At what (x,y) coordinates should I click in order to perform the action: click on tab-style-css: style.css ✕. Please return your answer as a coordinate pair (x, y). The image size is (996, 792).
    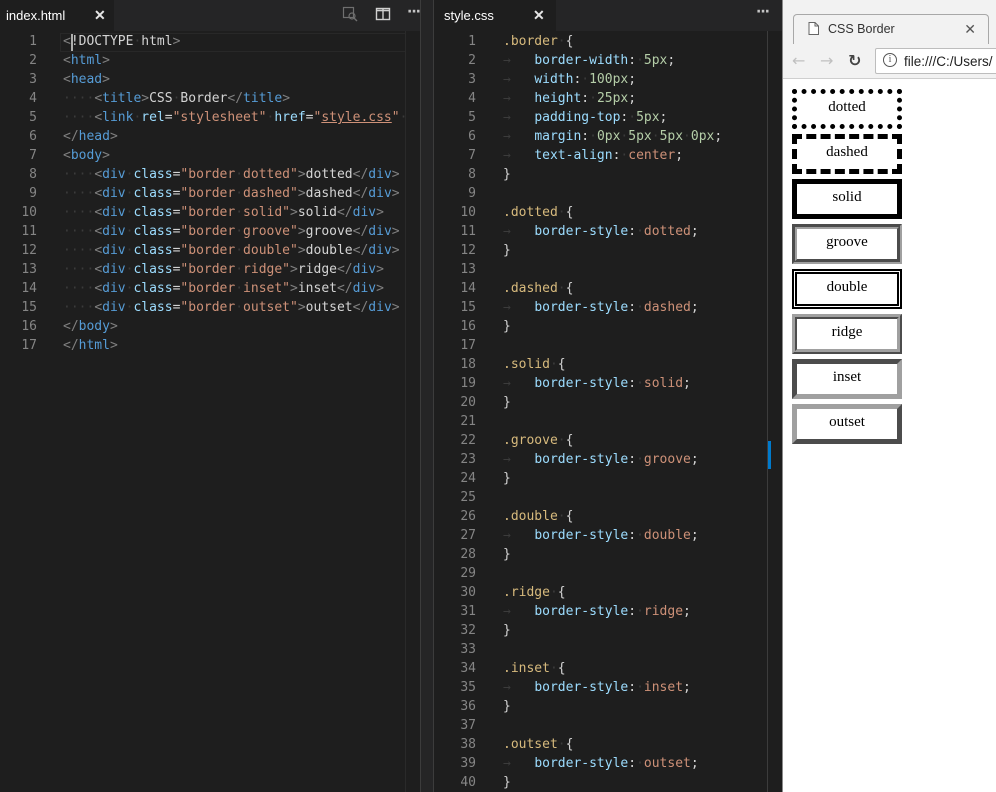
    Looking at the image, I should click on (495, 15).